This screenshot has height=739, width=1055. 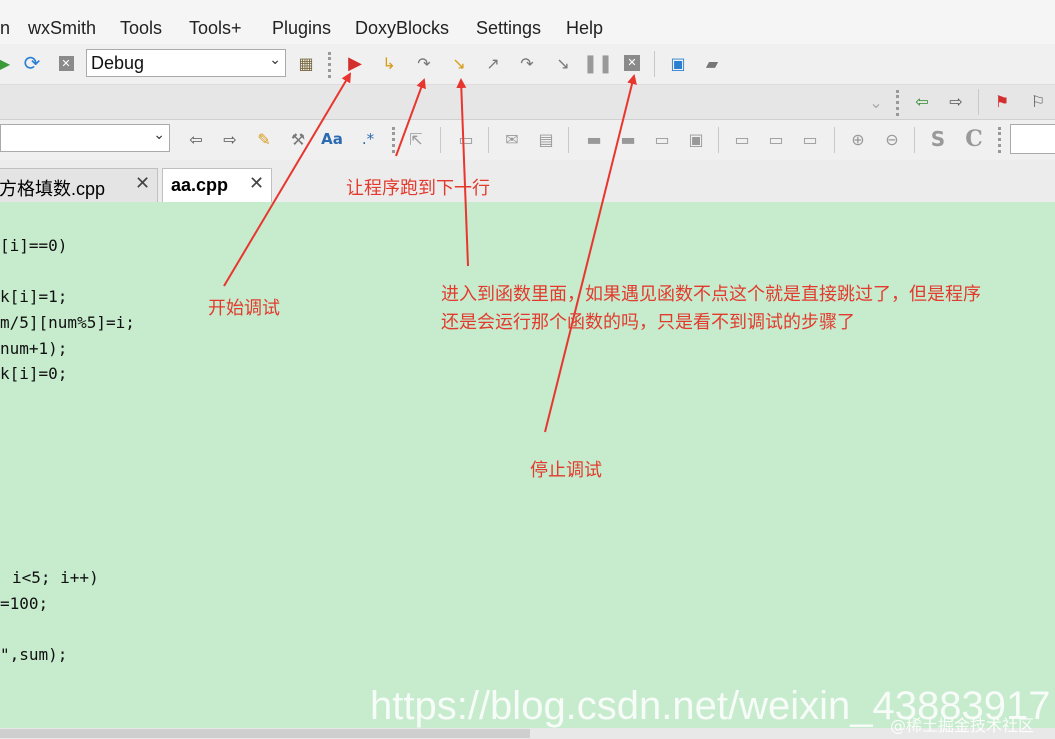 I want to click on zoom-out-icon: ⊖, so click(x=892, y=139).